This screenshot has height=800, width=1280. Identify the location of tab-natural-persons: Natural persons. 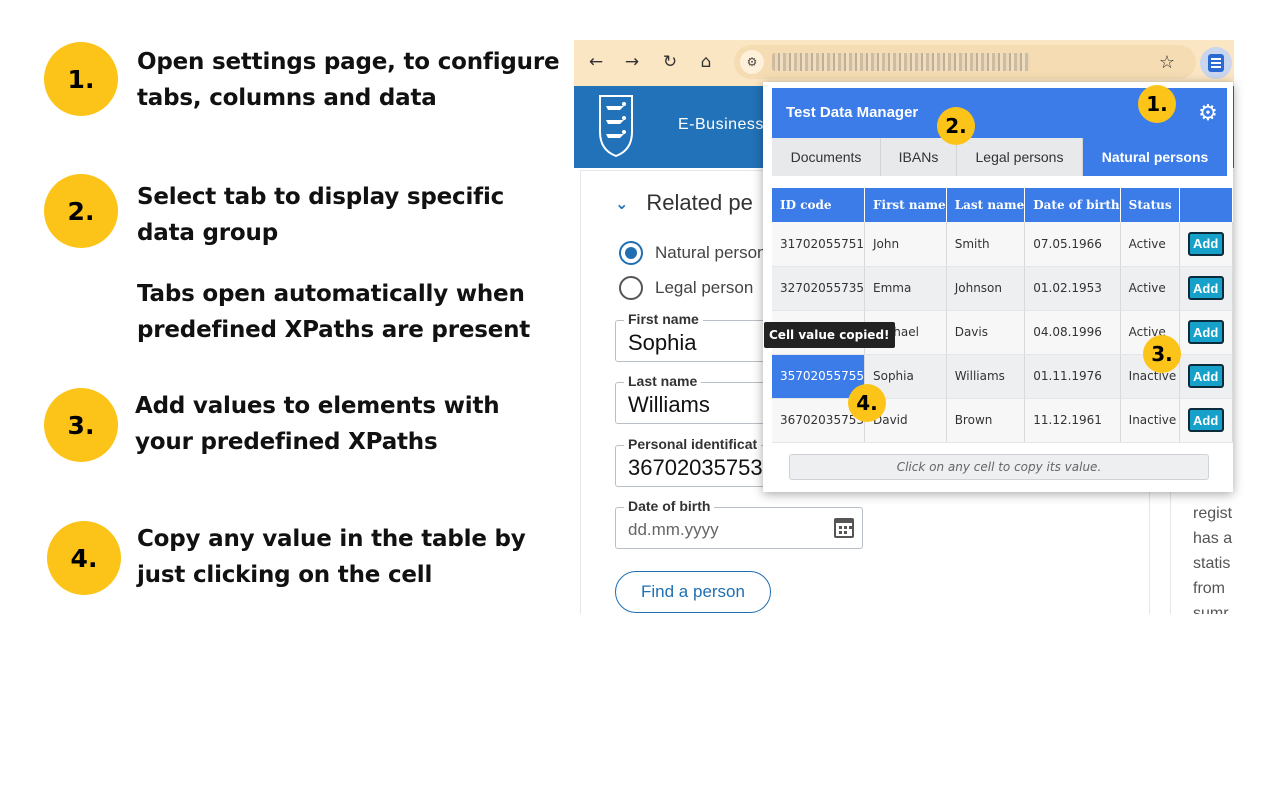
(1155, 157).